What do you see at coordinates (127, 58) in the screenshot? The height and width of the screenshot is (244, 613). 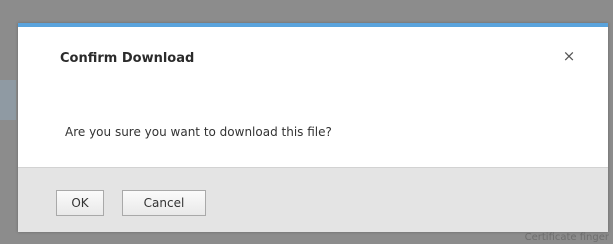 I see `dialog-title: Confirm Download` at bounding box center [127, 58].